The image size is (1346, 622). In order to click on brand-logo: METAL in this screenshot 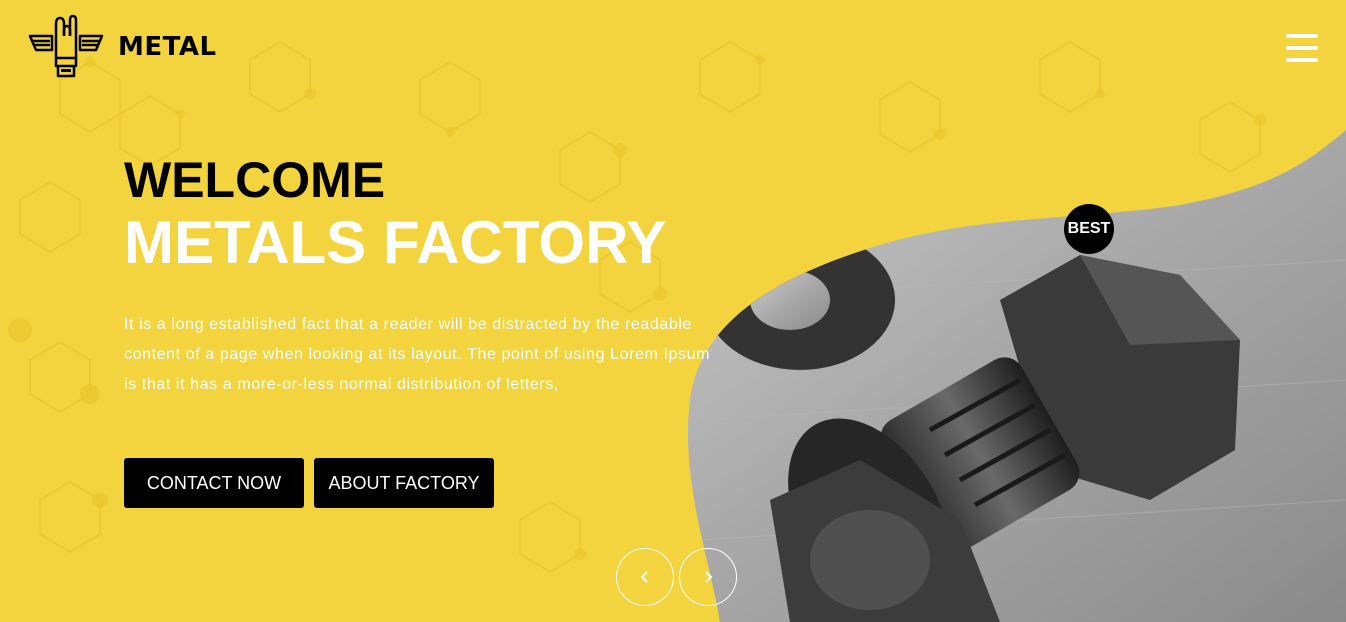, I will do `click(122, 47)`.